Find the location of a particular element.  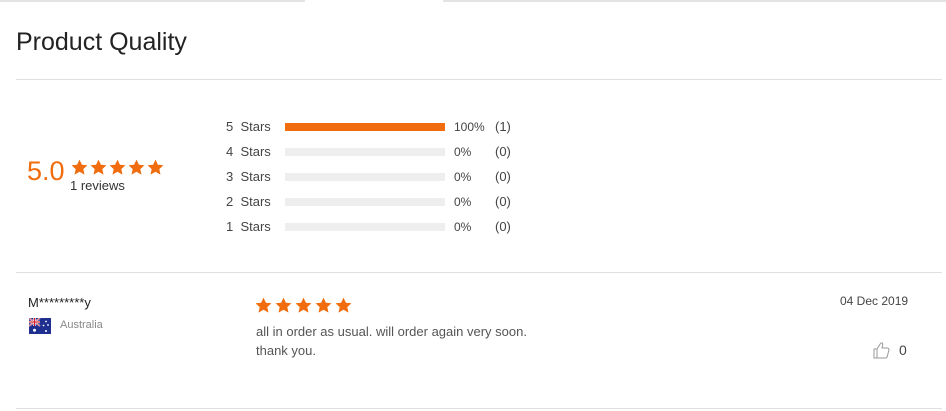

reviewer-name: M*********y is located at coordinates (59, 302).